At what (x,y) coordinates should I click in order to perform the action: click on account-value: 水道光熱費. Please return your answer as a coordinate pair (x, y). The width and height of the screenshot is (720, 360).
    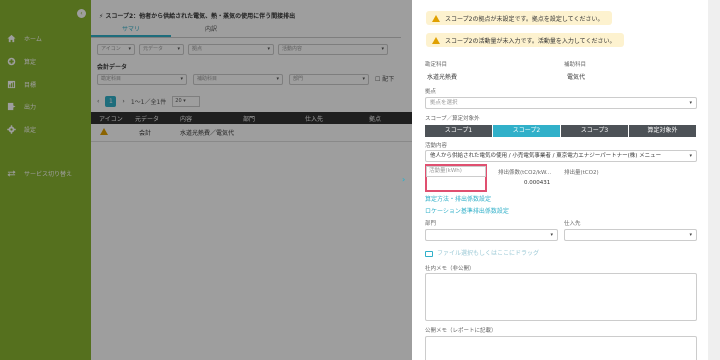
    Looking at the image, I should click on (442, 77).